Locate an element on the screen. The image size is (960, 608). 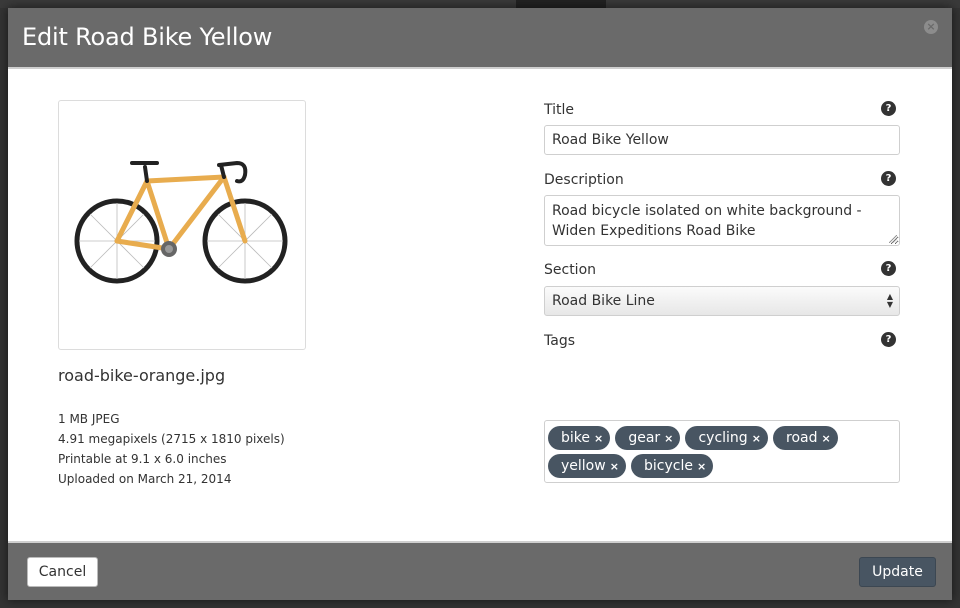
asset-preview is located at coordinates (182, 225).